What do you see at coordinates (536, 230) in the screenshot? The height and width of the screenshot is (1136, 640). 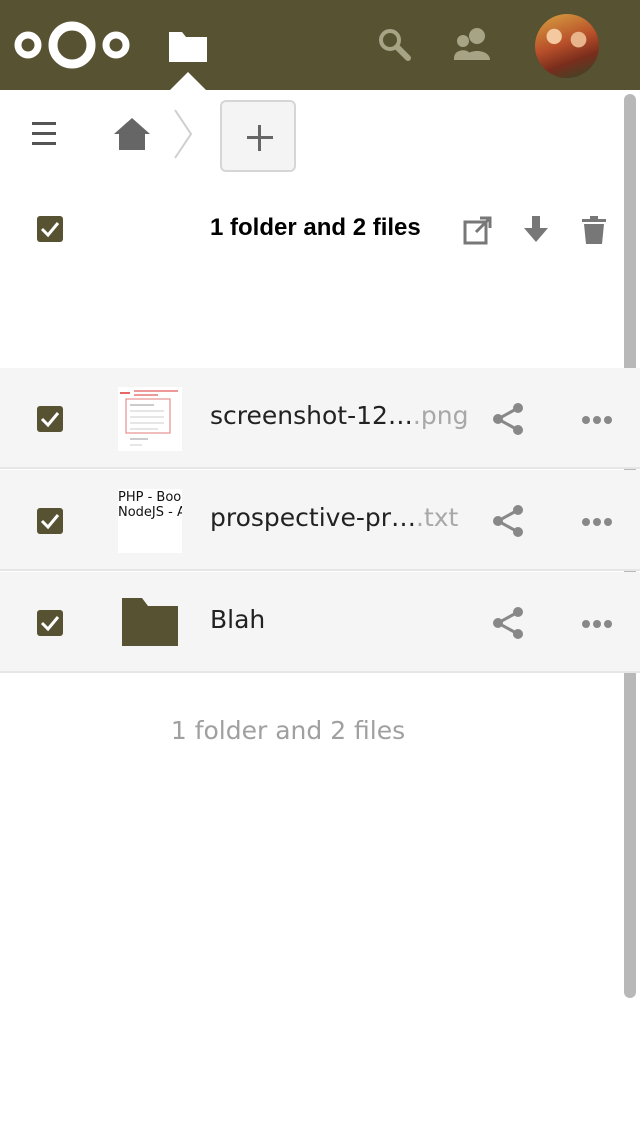 I see `download-icon` at bounding box center [536, 230].